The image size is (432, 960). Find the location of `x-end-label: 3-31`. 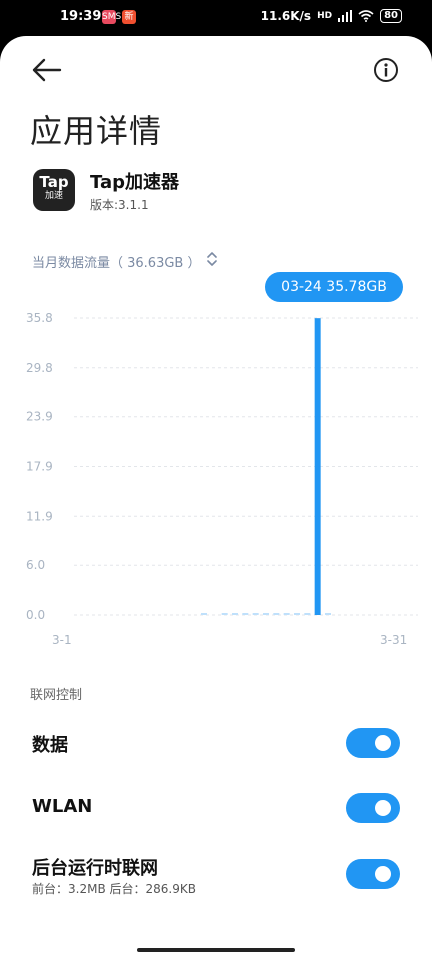

x-end-label: 3-31 is located at coordinates (393, 640).